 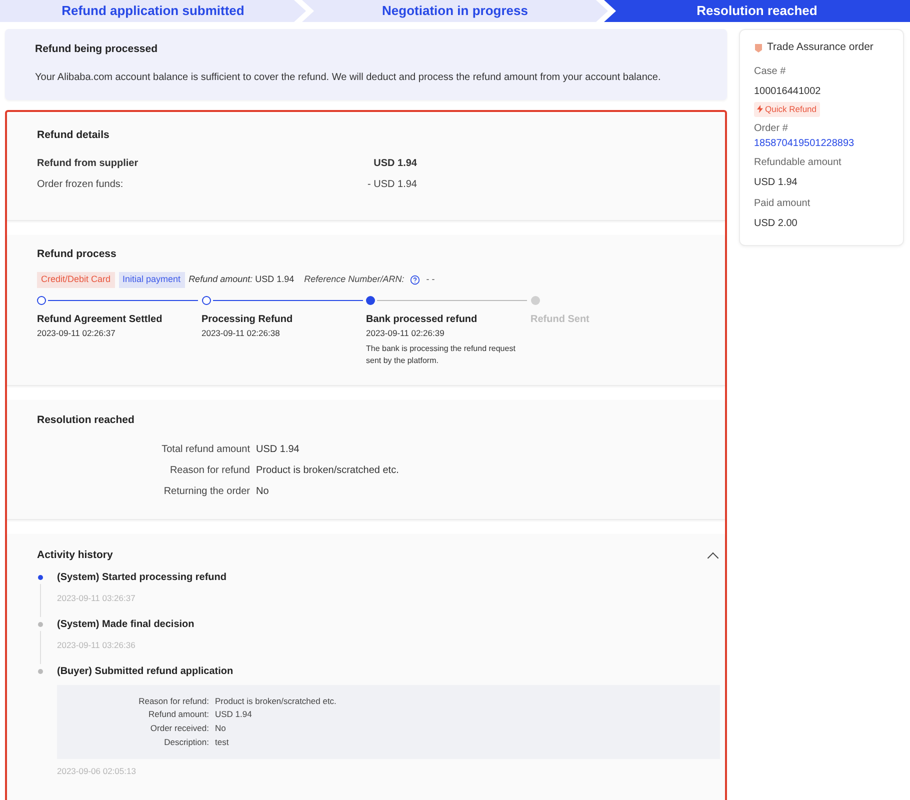 What do you see at coordinates (88, 163) in the screenshot?
I see `detail-label: Refund from supplier` at bounding box center [88, 163].